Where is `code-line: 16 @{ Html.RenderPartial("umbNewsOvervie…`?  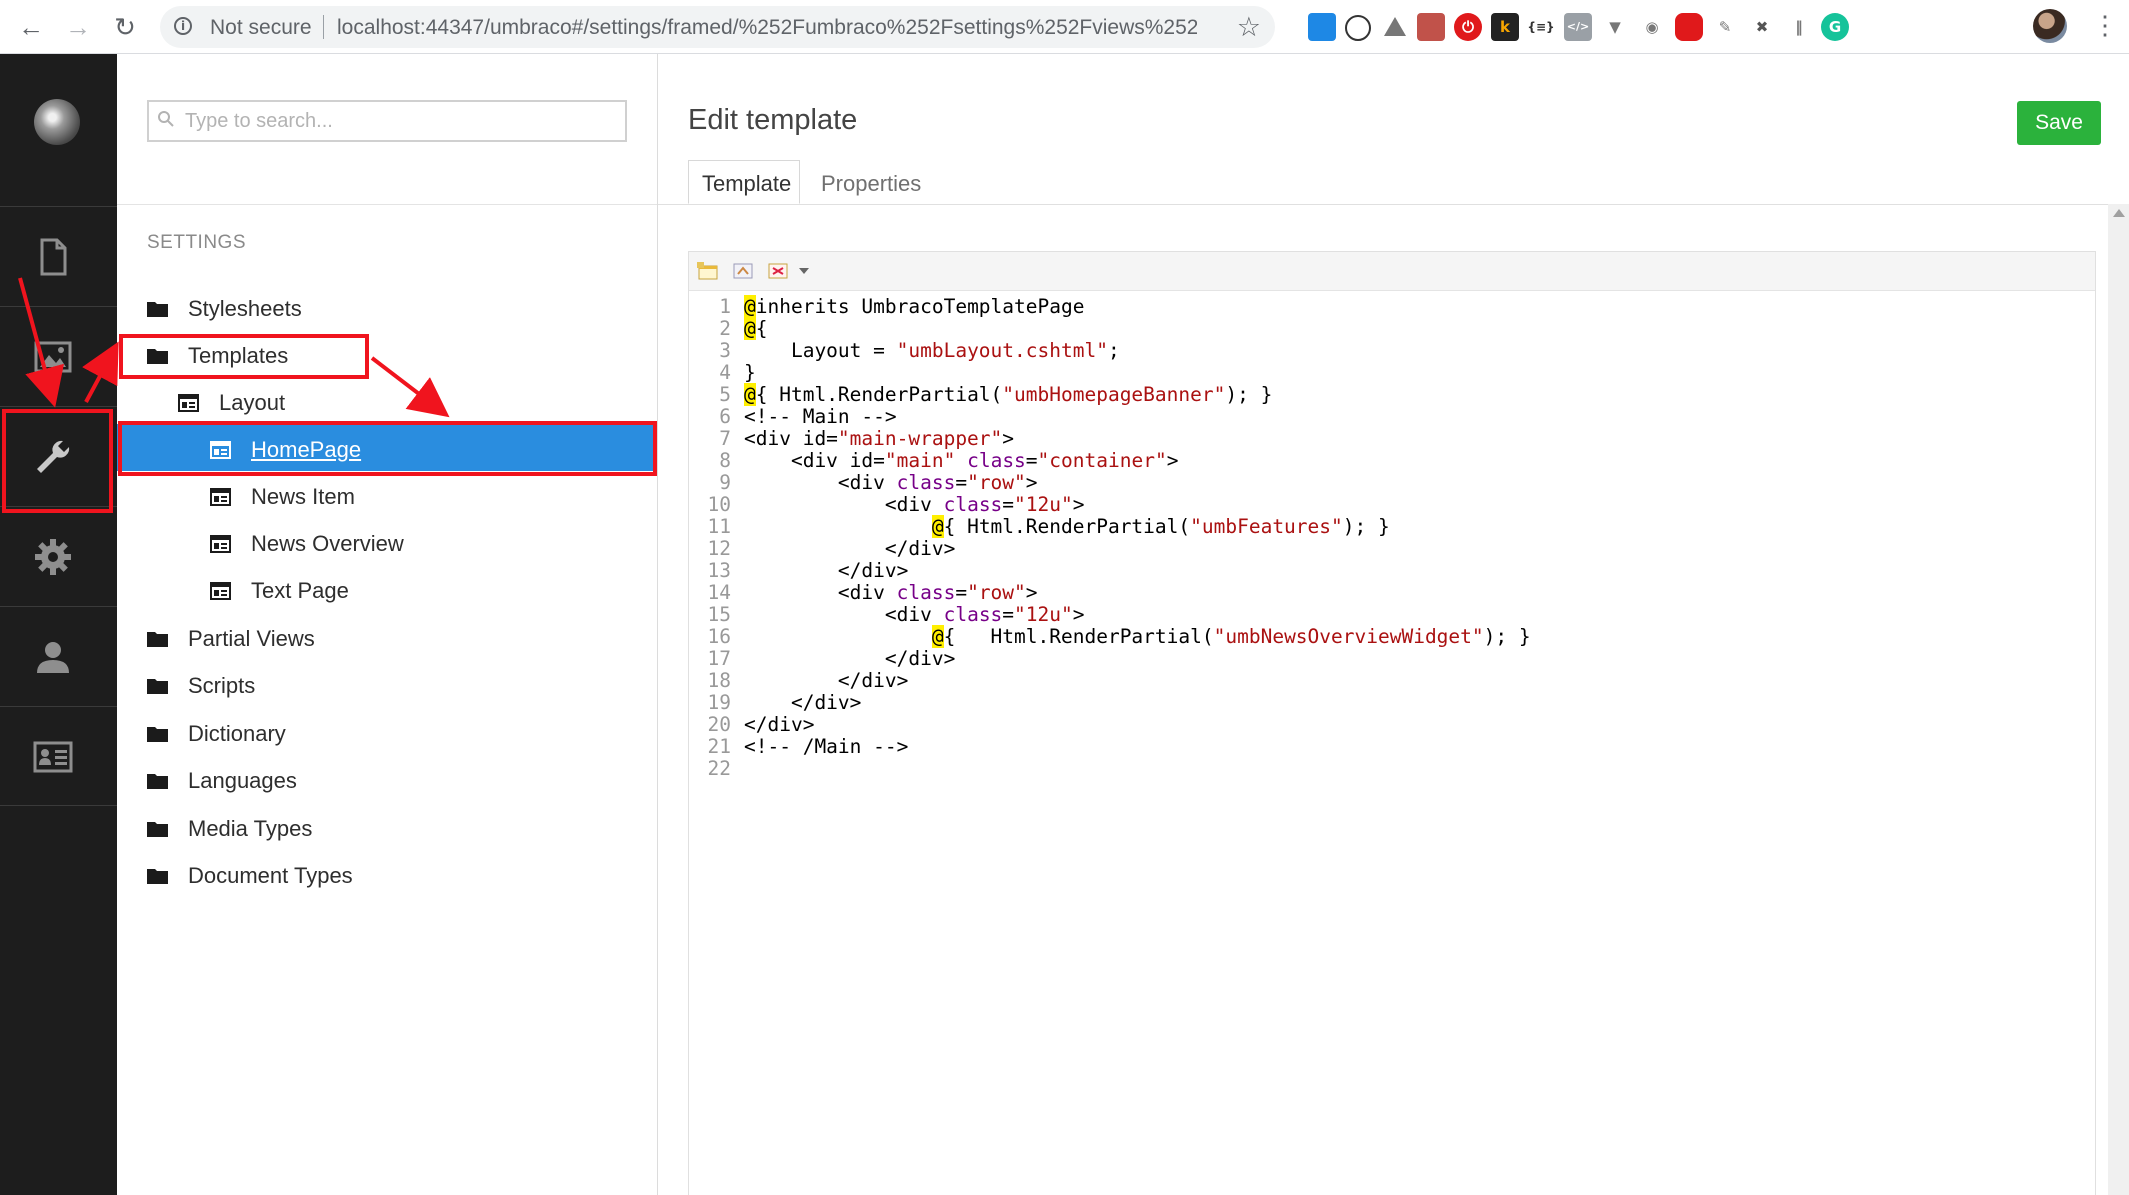
code-line: 16 @{ Html.RenderPartial("umbNewsOvervie… is located at coordinates (1392, 636).